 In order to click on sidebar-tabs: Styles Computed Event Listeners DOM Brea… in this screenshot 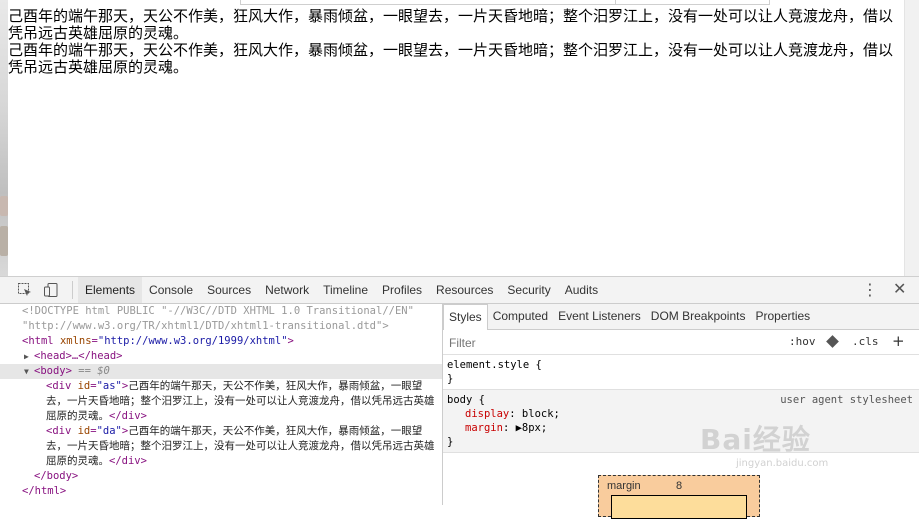, I will do `click(681, 317)`.